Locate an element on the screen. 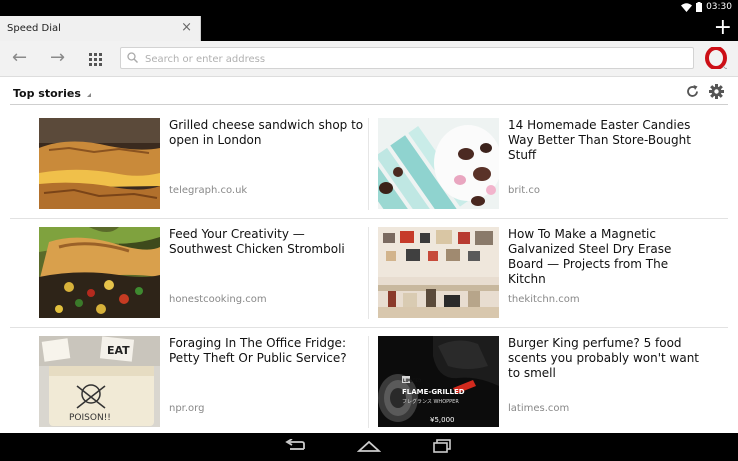  wifi-icon is located at coordinates (687, 7).